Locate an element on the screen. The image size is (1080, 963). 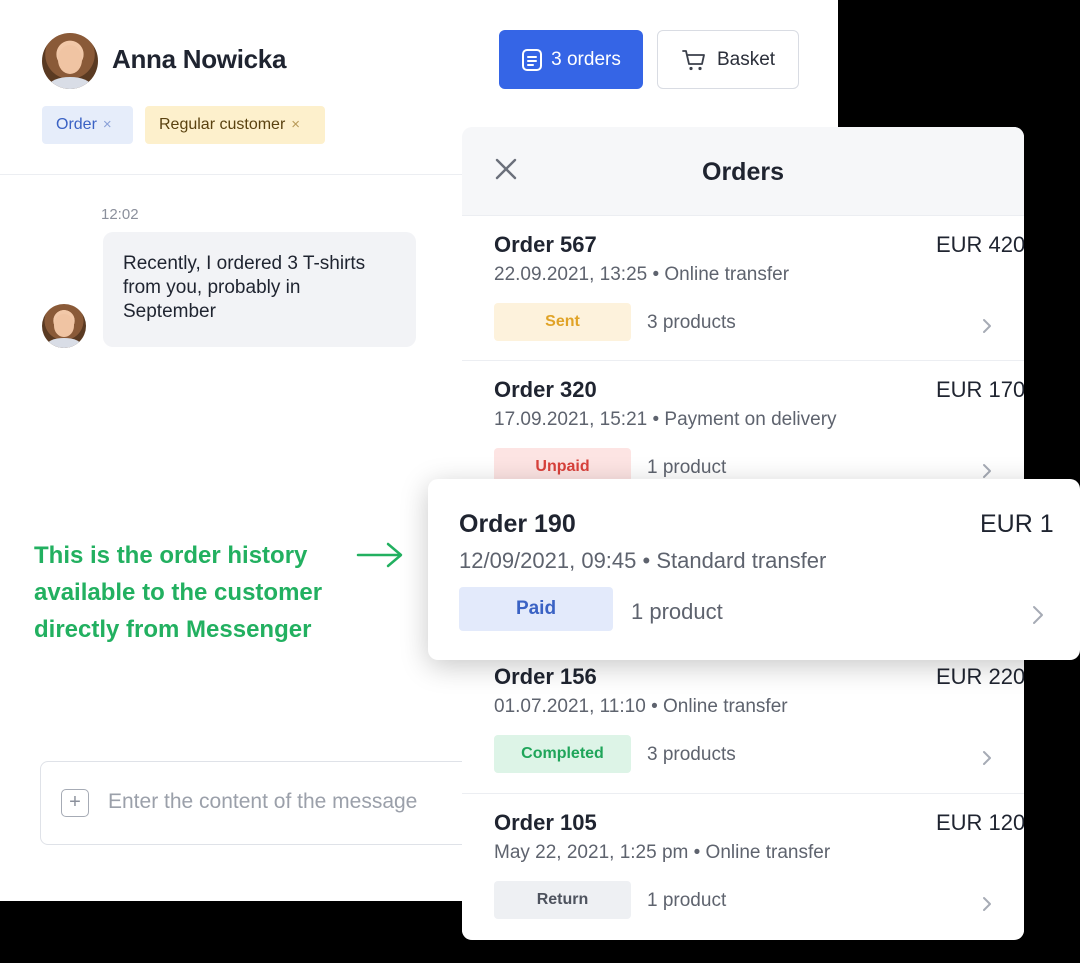
order-amount: EUR 1 is located at coordinates (1017, 524).